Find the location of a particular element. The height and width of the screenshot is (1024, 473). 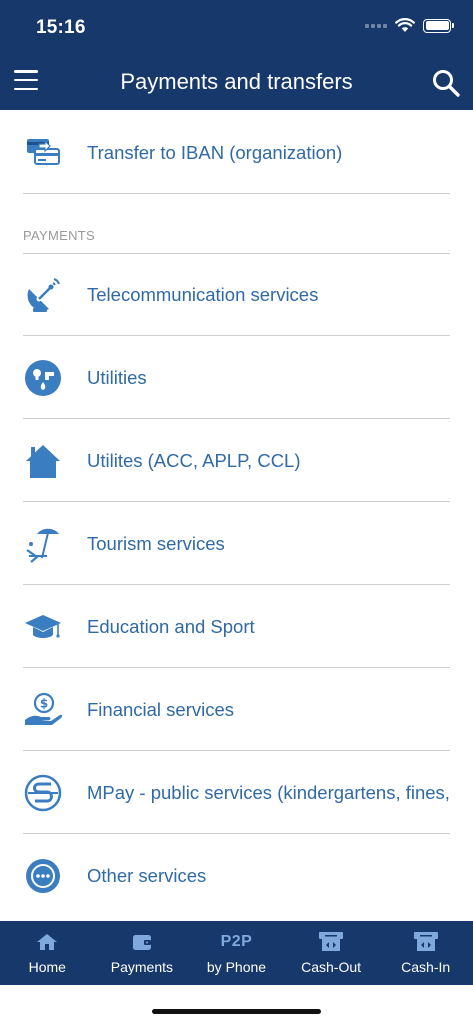

beach-umbrella-icon is located at coordinates (43, 544).